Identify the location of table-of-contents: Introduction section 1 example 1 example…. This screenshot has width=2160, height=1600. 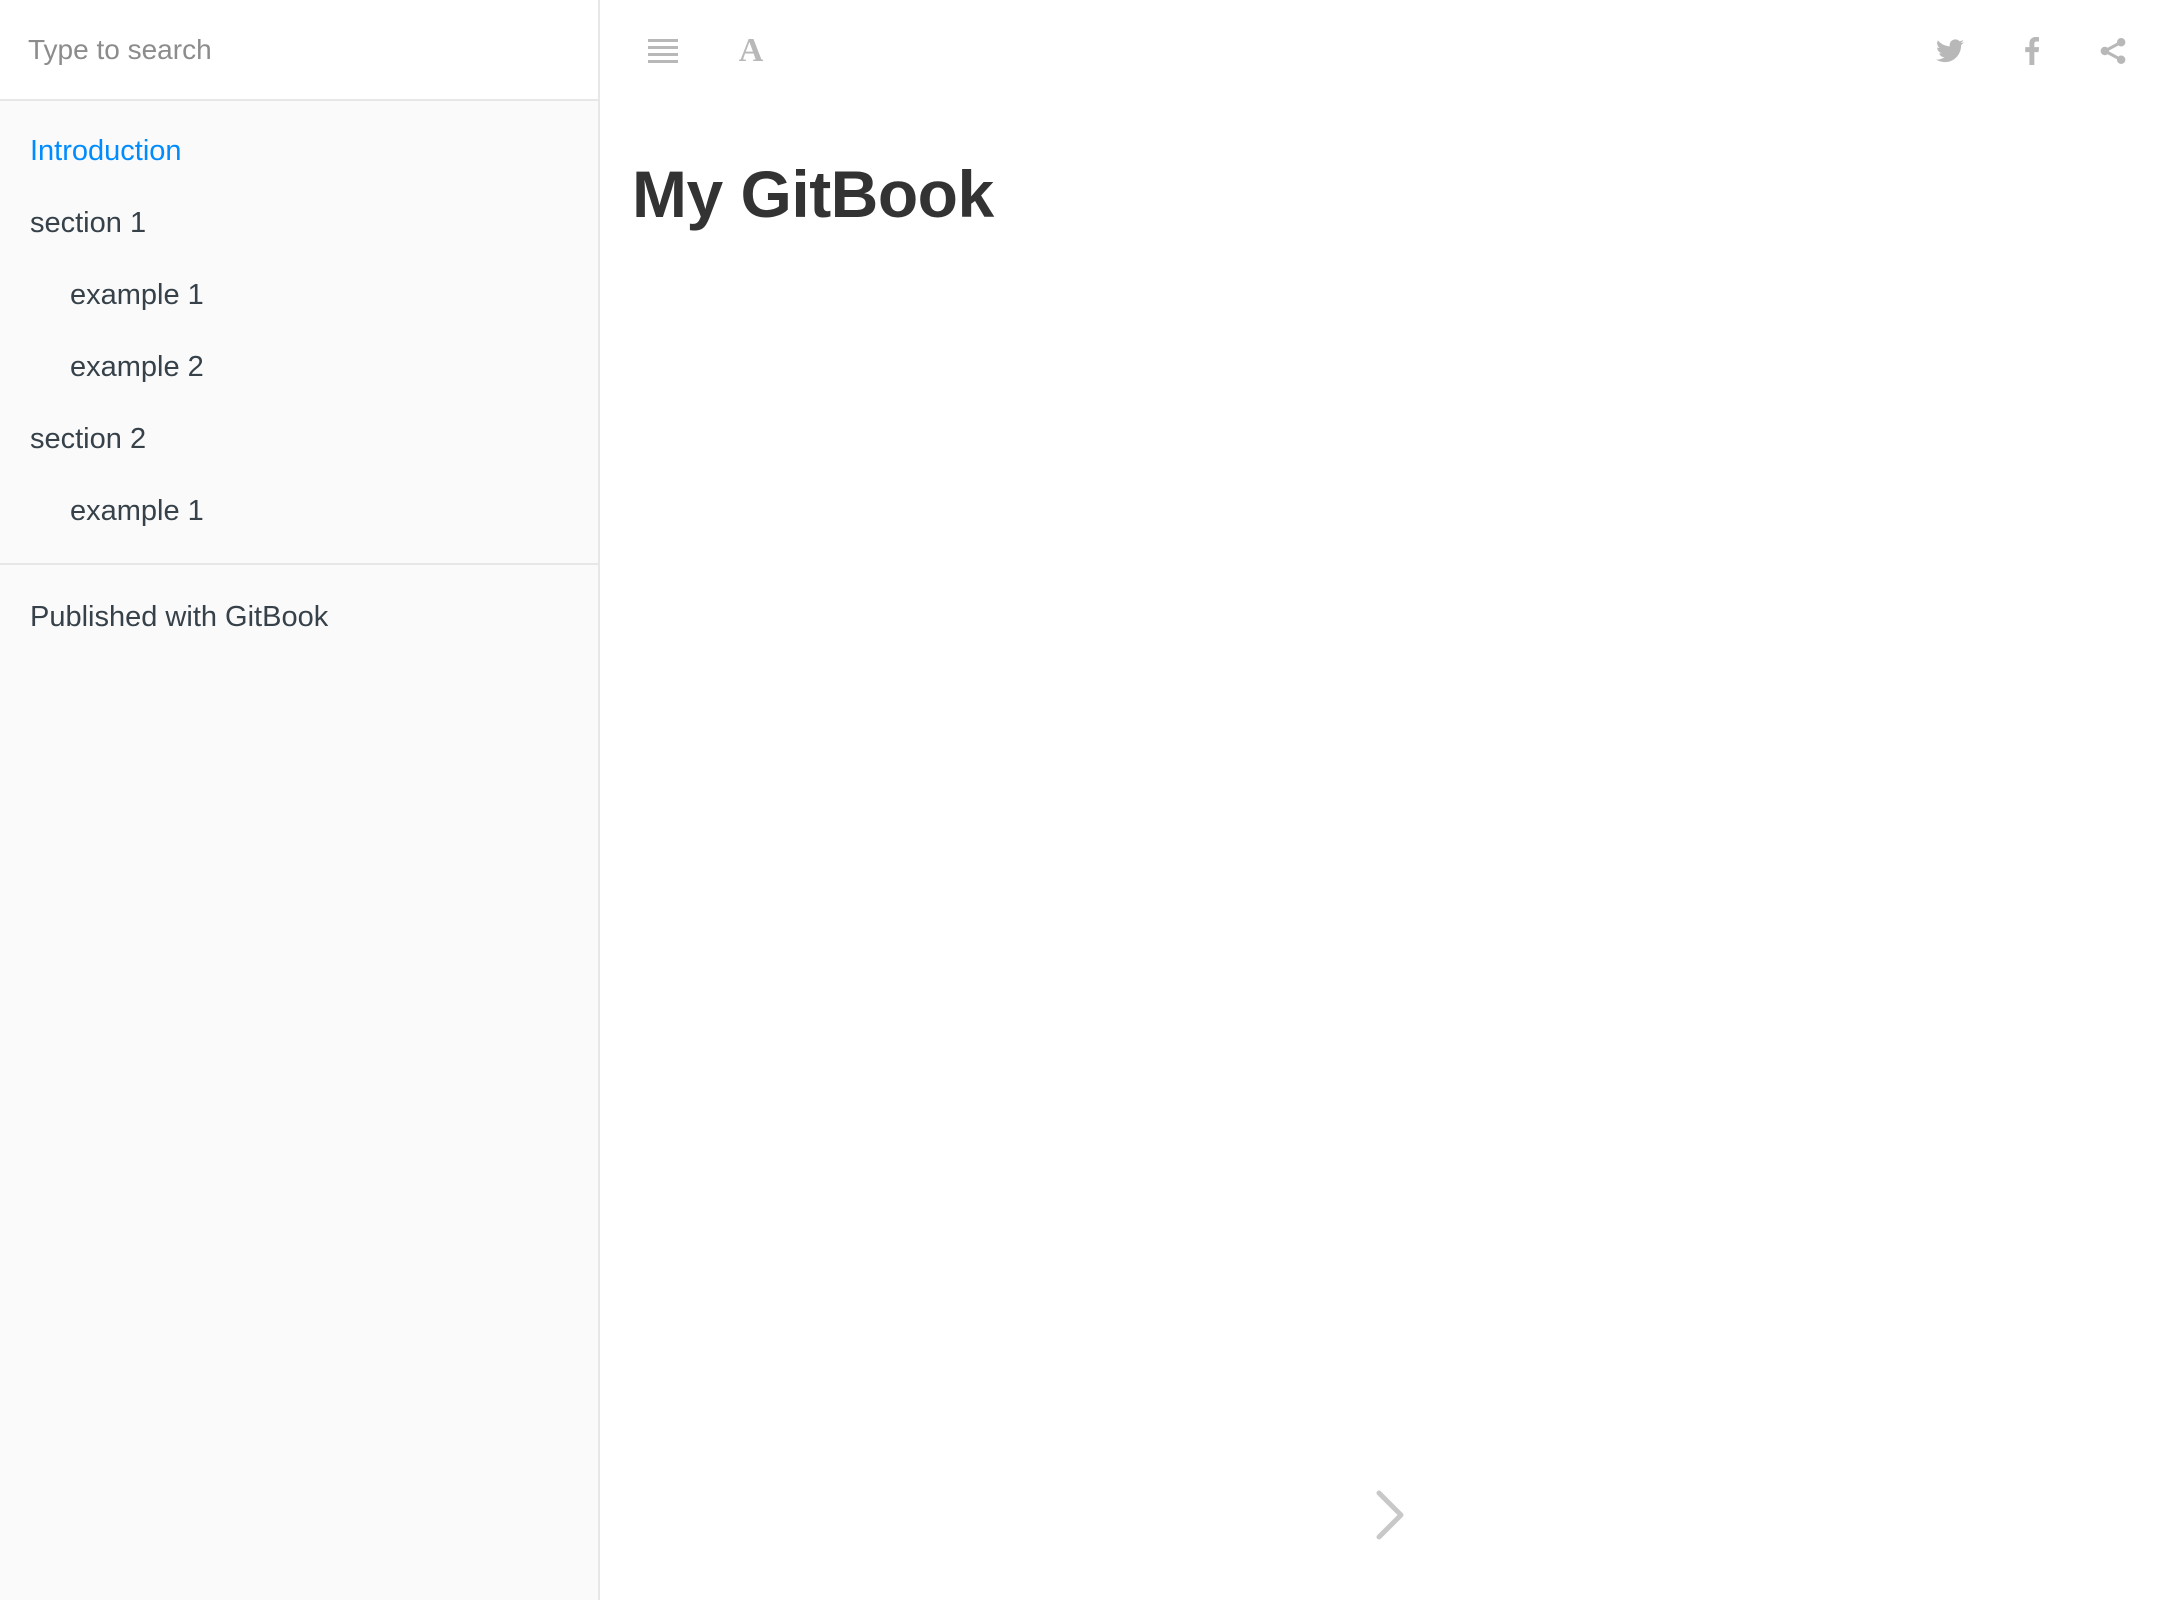
(299, 324).